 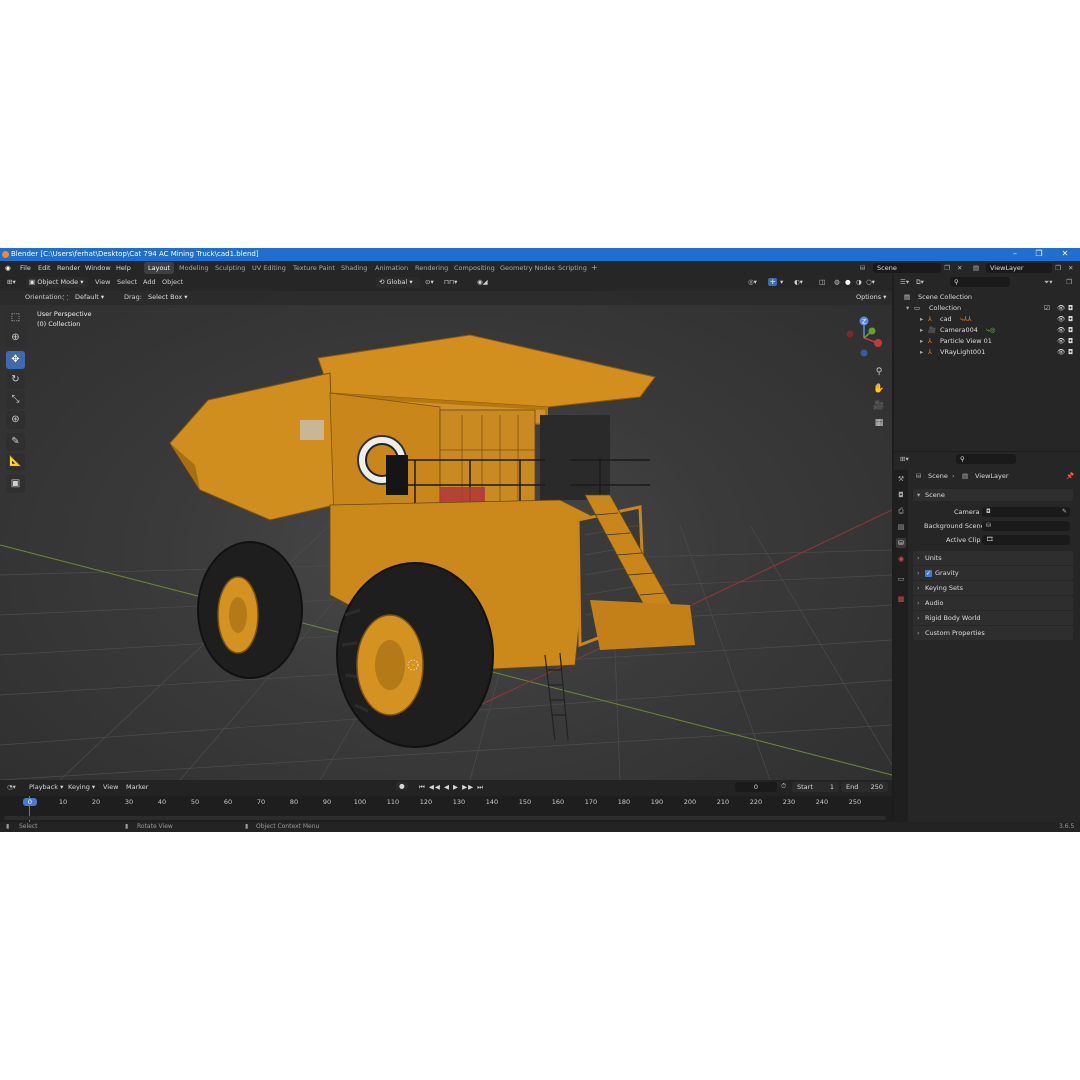 I want to click on outliner-row-vraylight: ▸ ⅄ VRayLight001 👁 ◘, so click(x=987, y=352).